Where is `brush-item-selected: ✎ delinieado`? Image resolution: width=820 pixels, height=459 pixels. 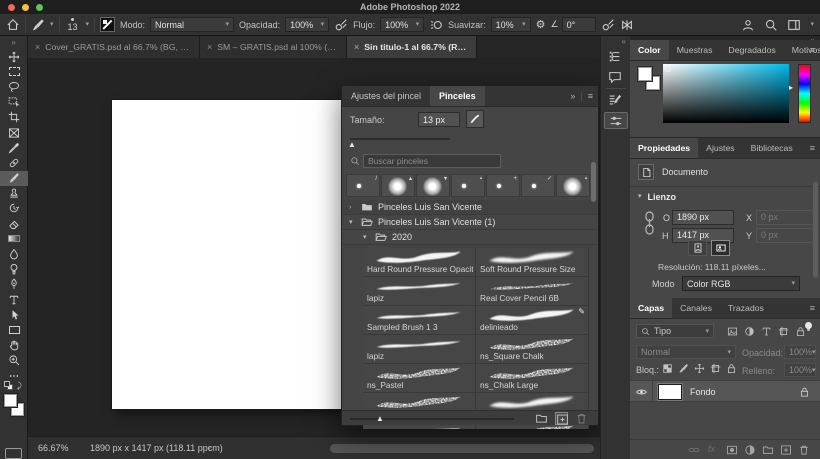
brush-item-selected: ✎ delinieado is located at coordinates (532, 320).